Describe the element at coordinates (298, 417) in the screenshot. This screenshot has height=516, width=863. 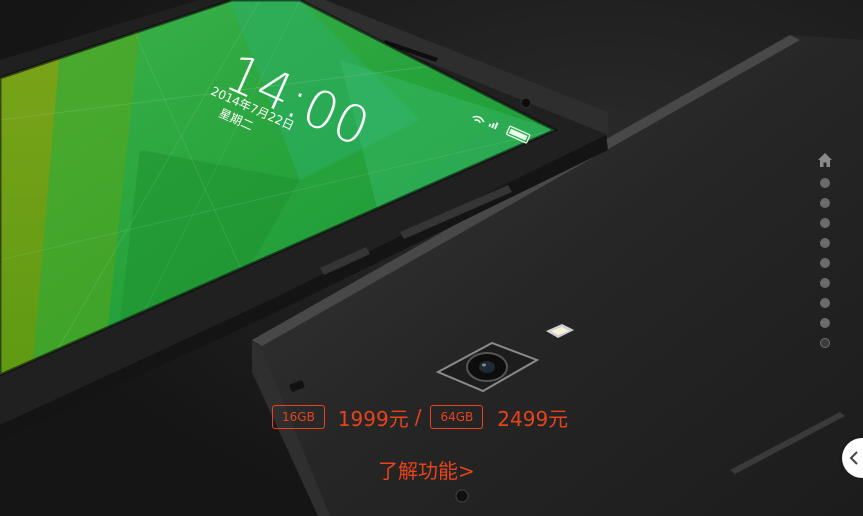
I see `capacity-badge-16gb: 16GB` at that location.